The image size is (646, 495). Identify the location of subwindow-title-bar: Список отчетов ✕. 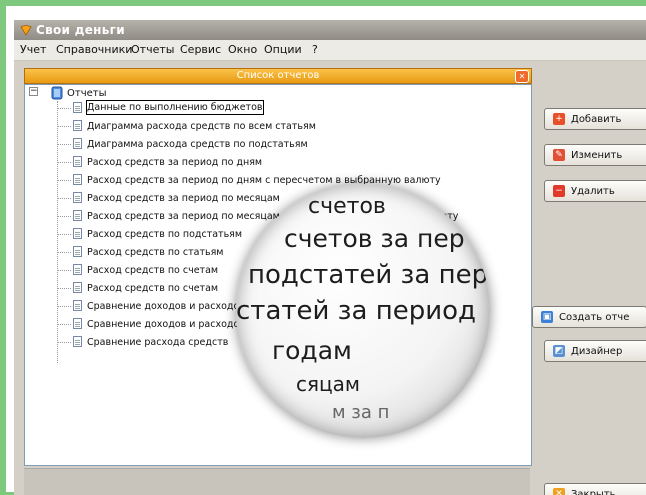
(278, 76).